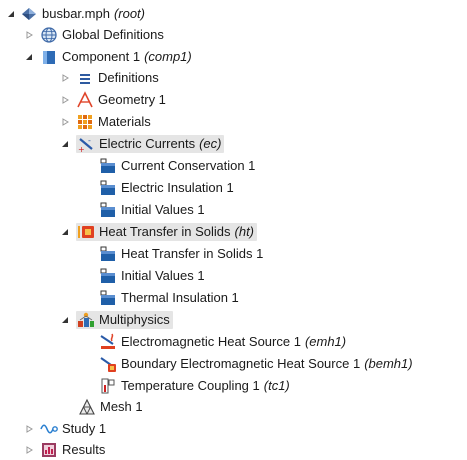 The height and width of the screenshot is (460, 467). What do you see at coordinates (325, 341) in the screenshot?
I see `tree-node-tag: (emh1)` at bounding box center [325, 341].